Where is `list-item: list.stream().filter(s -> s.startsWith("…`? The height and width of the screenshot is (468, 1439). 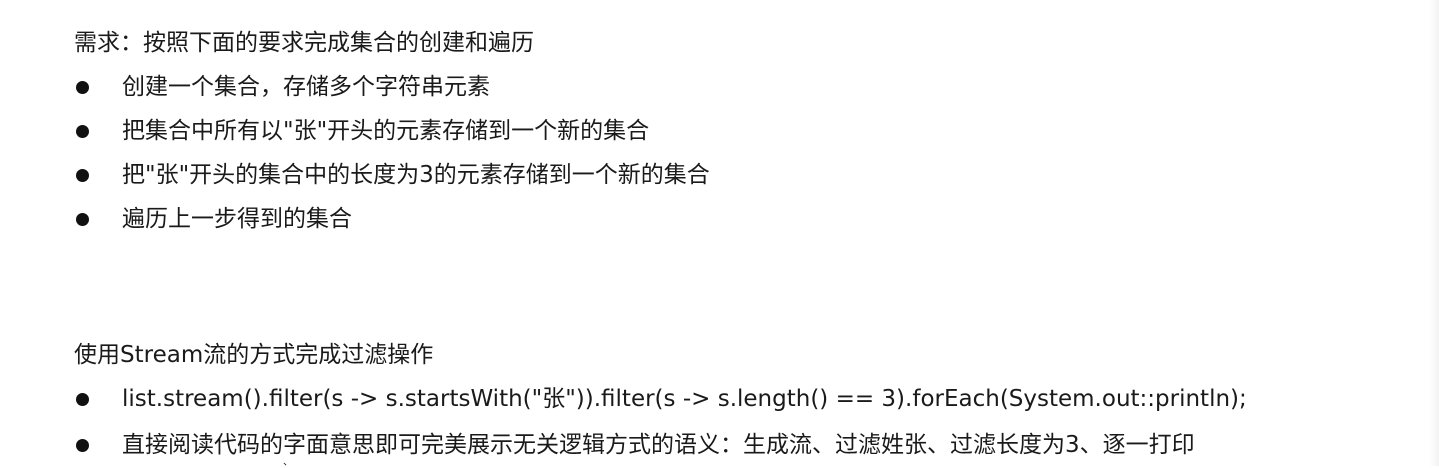
list-item: list.stream().filter(s -> s.startsWith("… is located at coordinates (660, 399).